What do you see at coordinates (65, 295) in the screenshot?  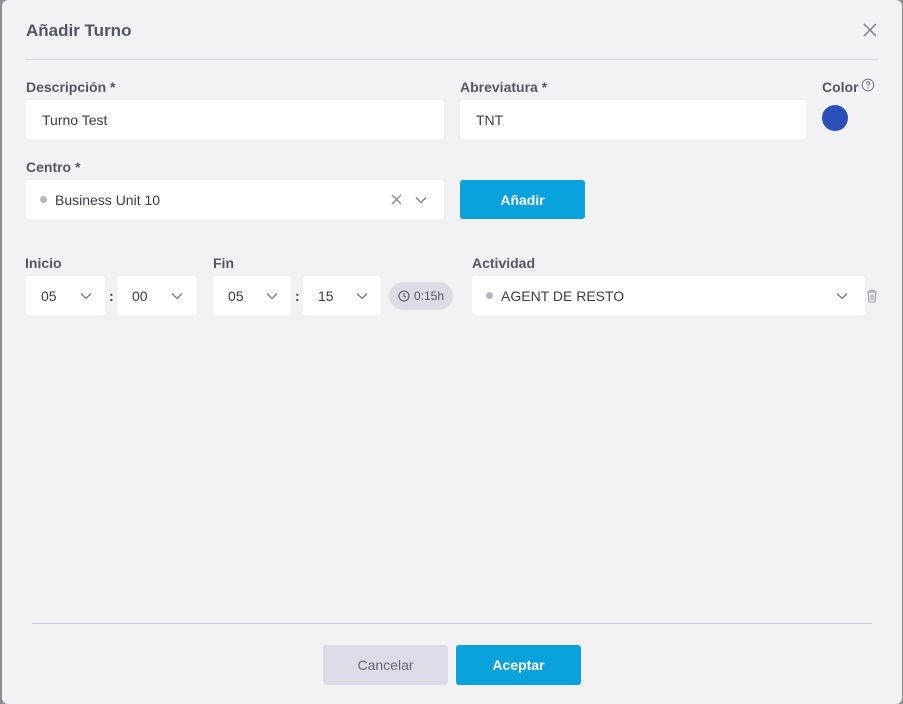 I see `inicio-hour-select: 05` at bounding box center [65, 295].